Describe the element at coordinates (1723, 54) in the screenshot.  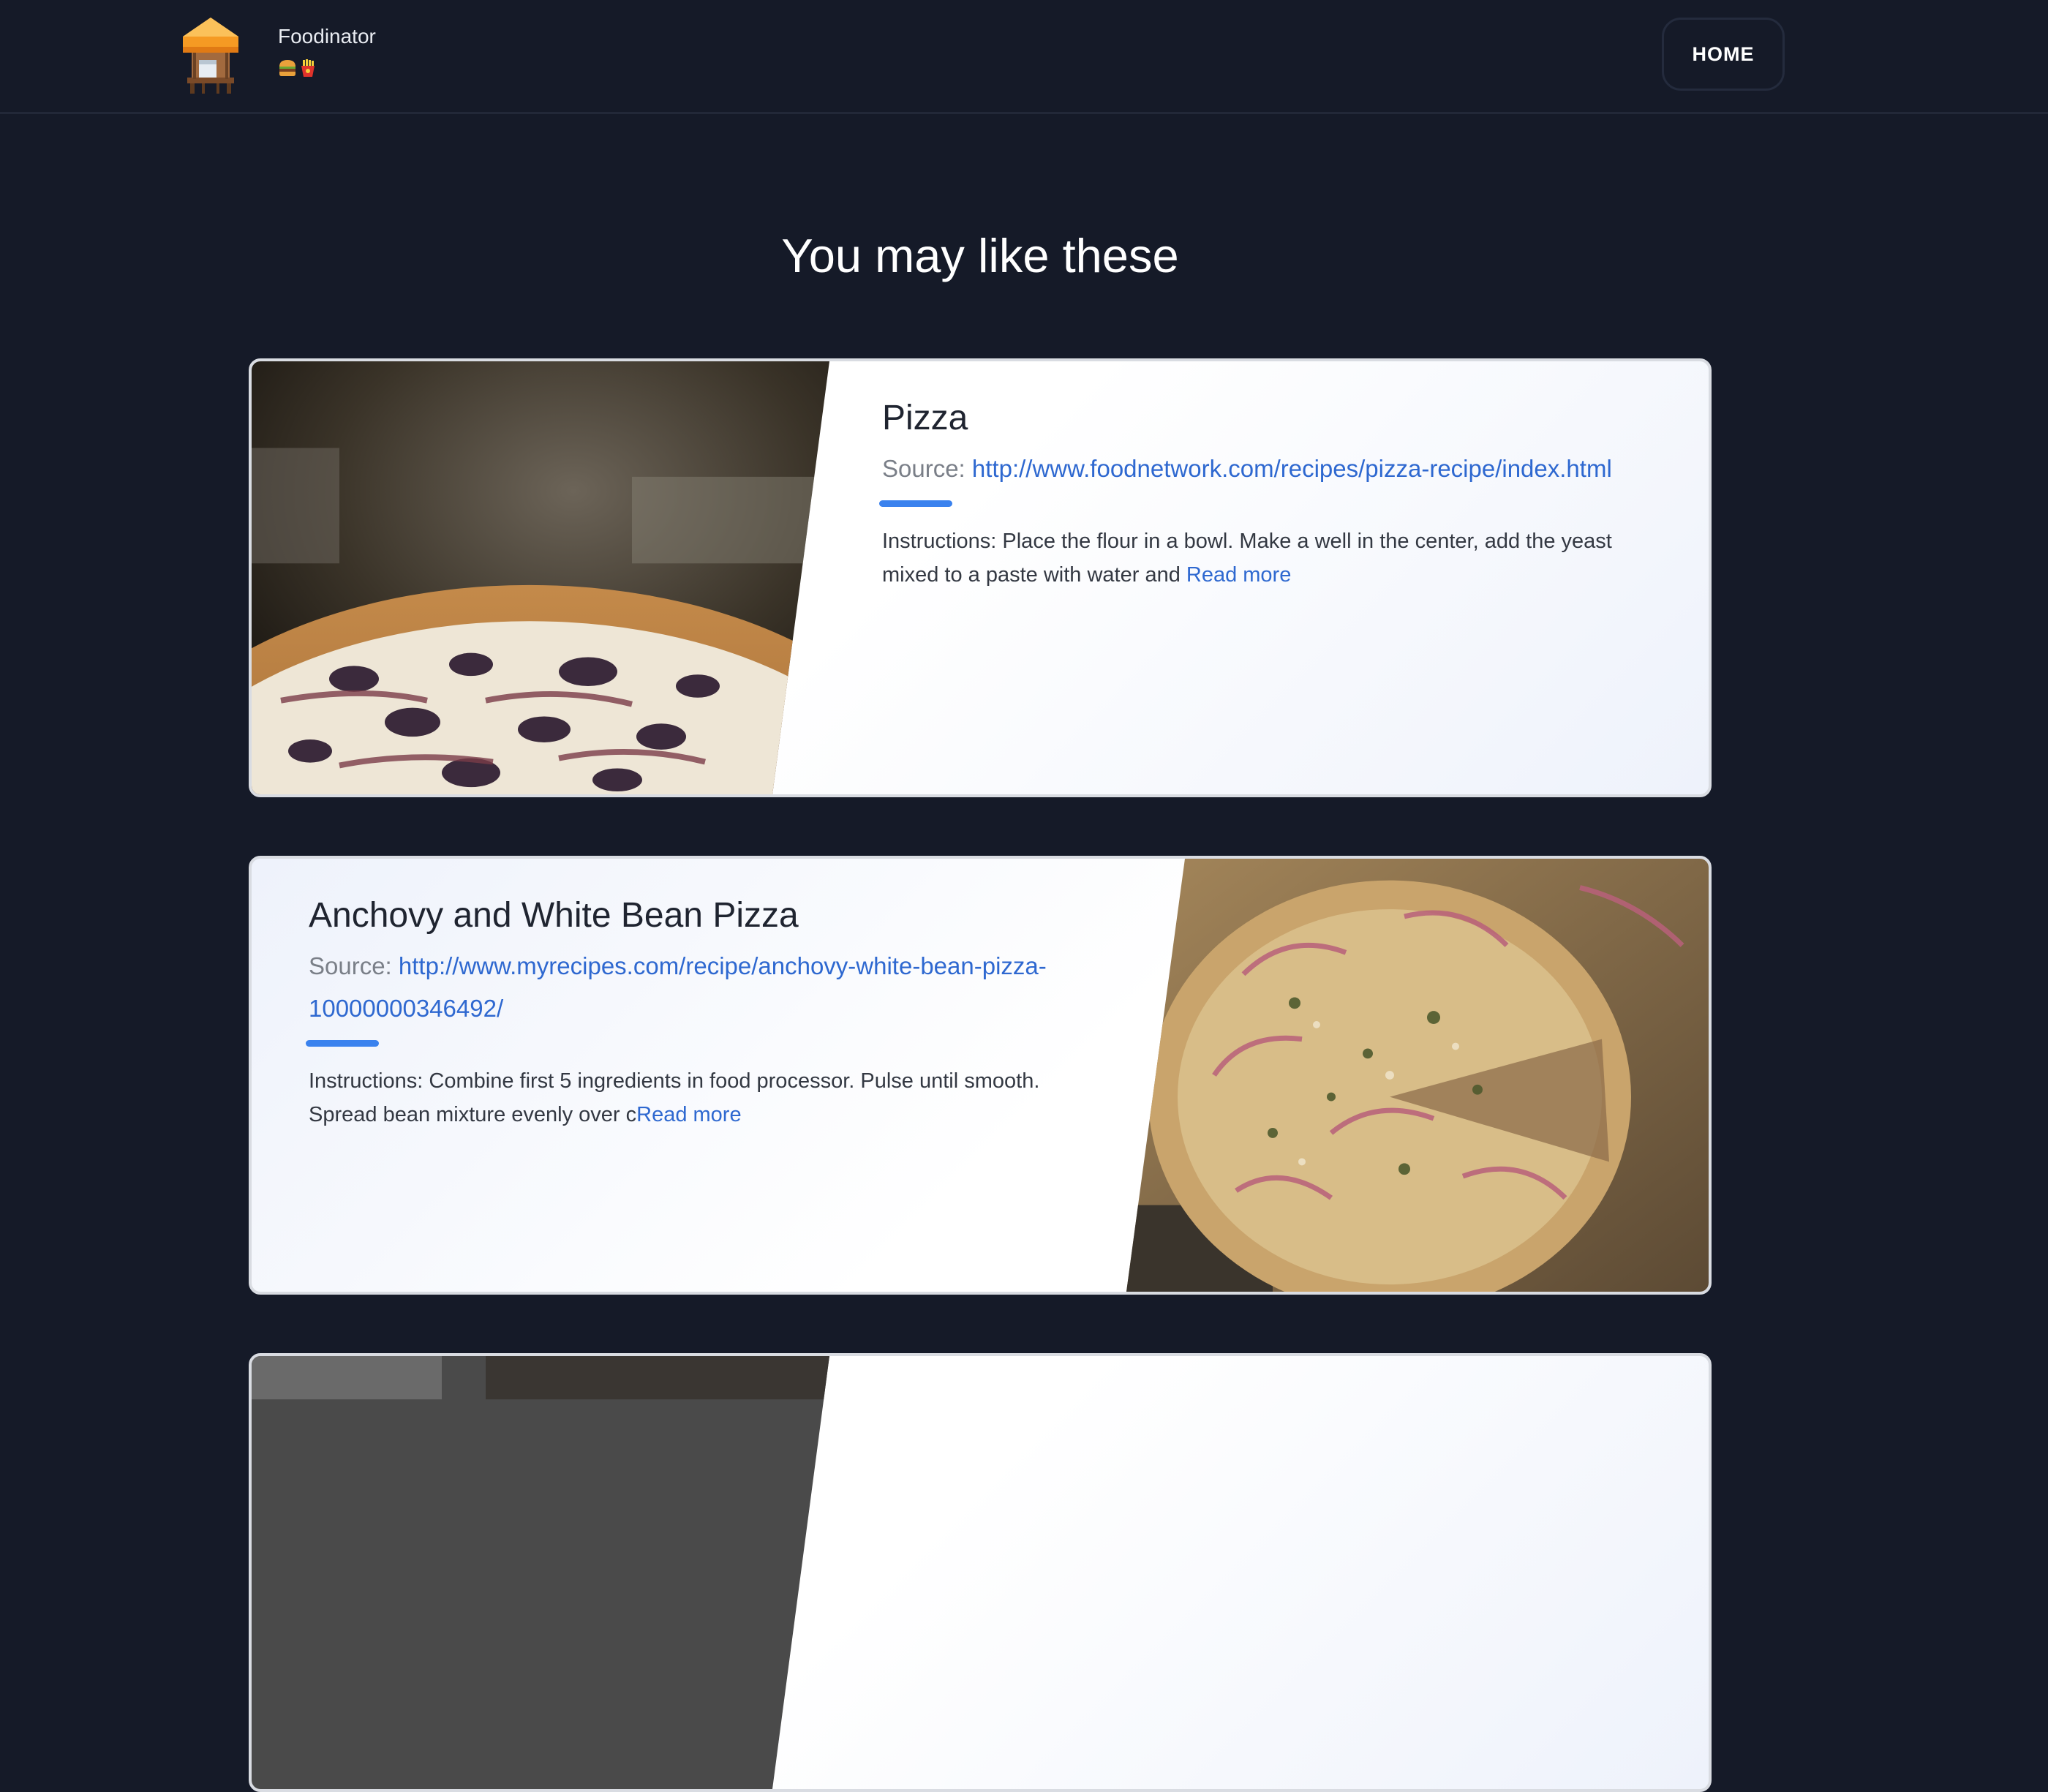
I see `home-button: HOME` at that location.